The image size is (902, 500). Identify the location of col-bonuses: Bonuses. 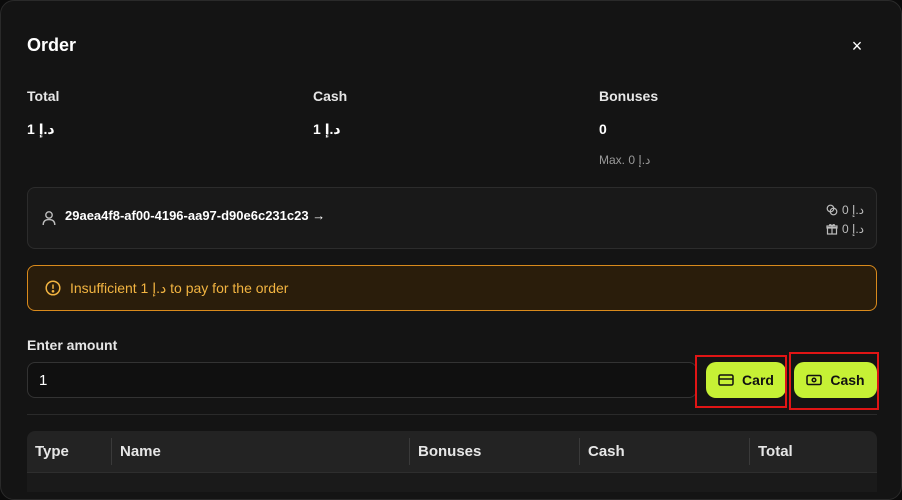
(449, 451).